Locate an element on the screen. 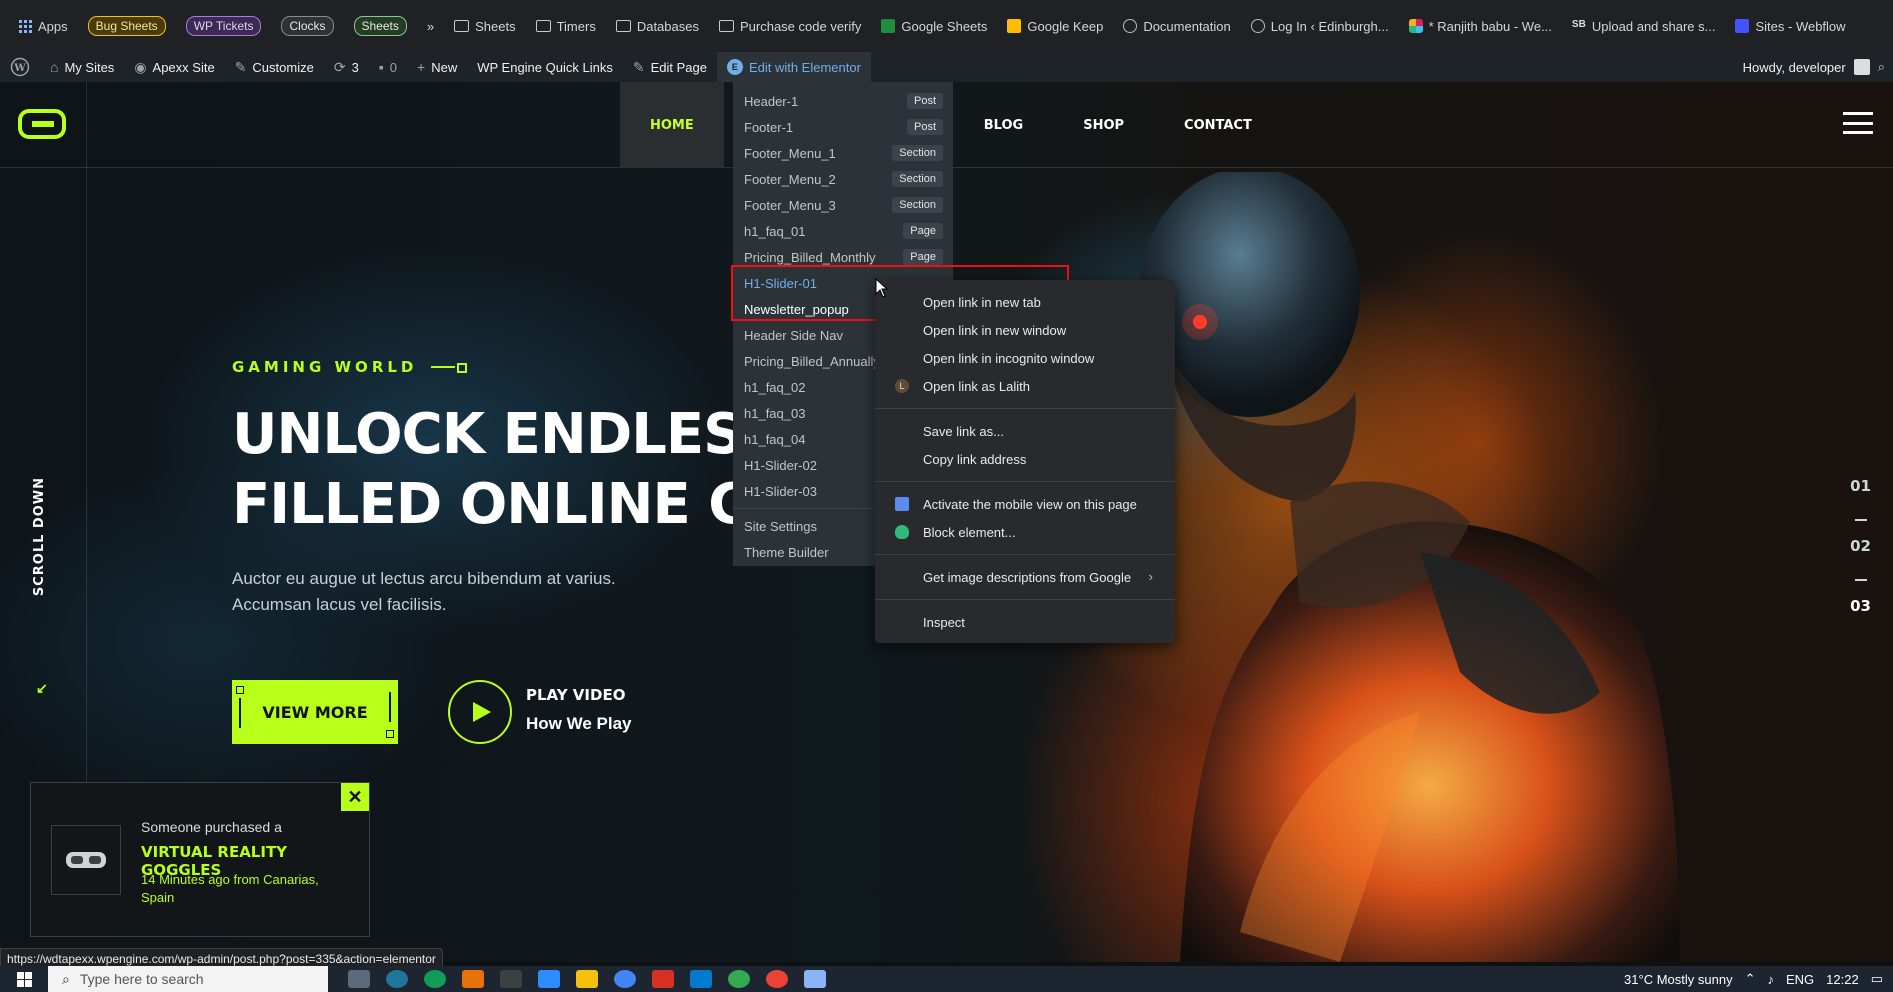 This screenshot has height=992, width=1893. eyebrow-line-icon is located at coordinates (449, 368).